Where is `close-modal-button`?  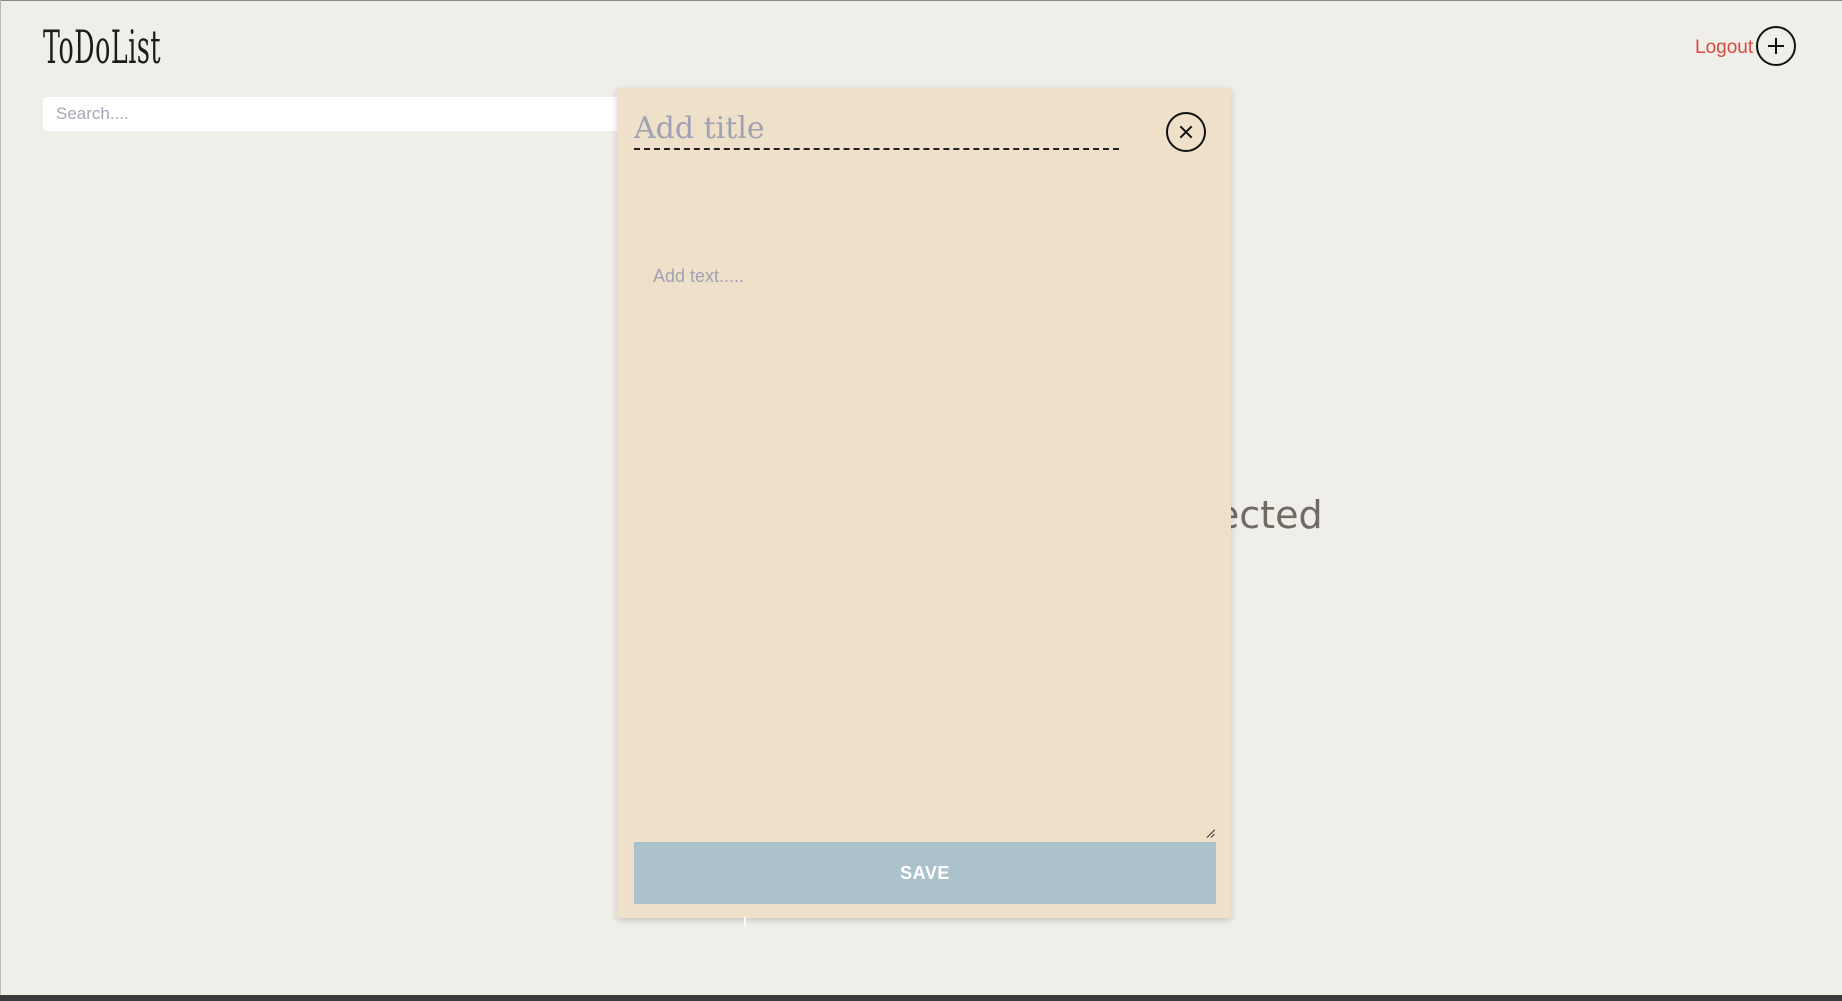
close-modal-button is located at coordinates (1186, 132).